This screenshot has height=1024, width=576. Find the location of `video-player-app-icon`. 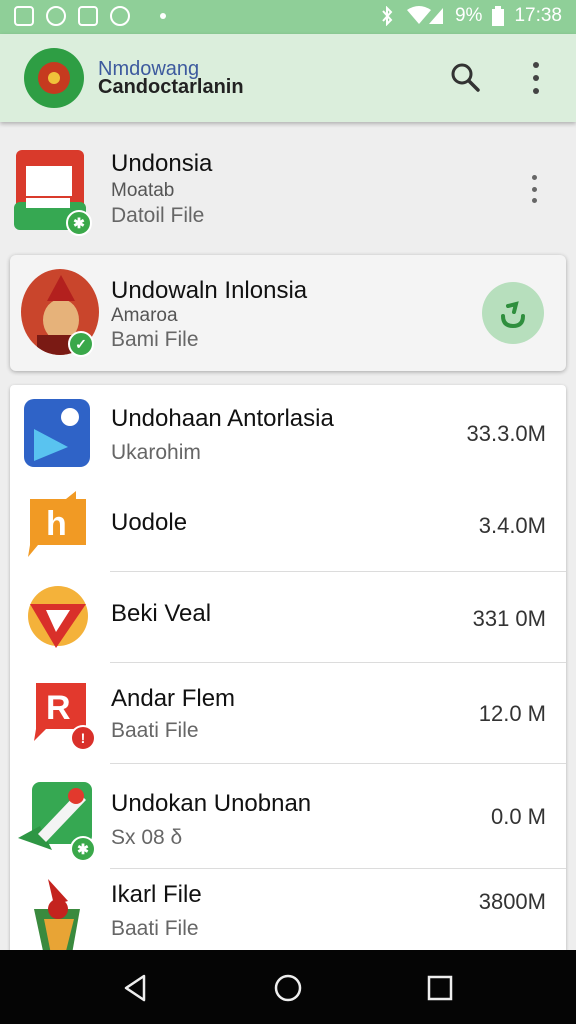

video-player-app-icon is located at coordinates (57, 433).